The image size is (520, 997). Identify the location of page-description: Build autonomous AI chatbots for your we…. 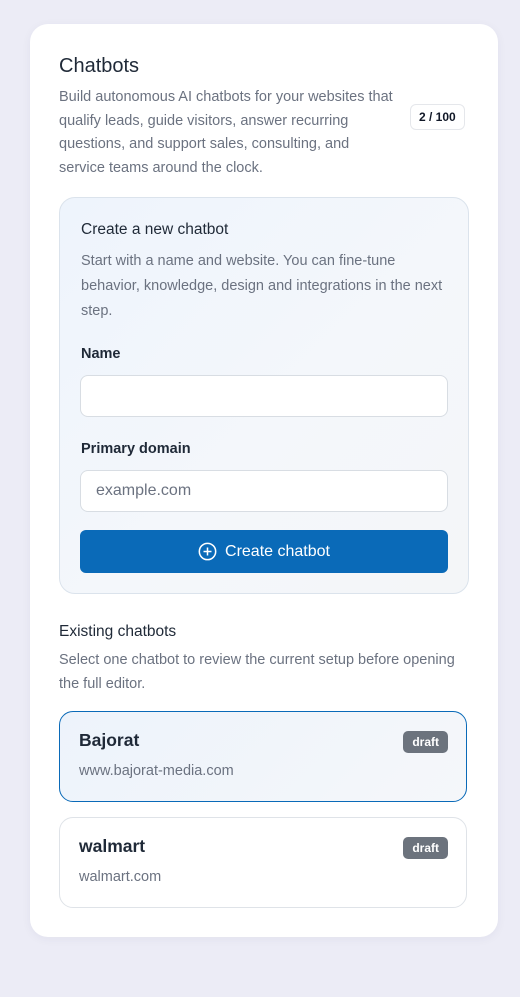
(226, 132).